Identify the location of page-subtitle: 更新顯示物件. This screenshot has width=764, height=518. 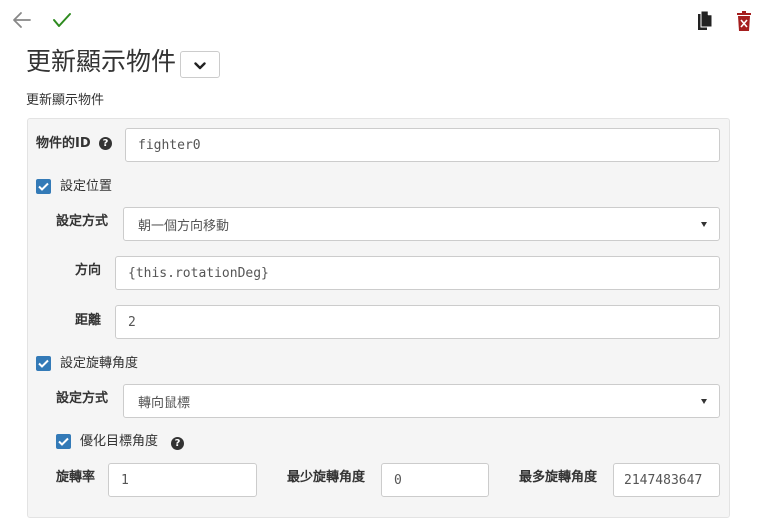
(65, 100).